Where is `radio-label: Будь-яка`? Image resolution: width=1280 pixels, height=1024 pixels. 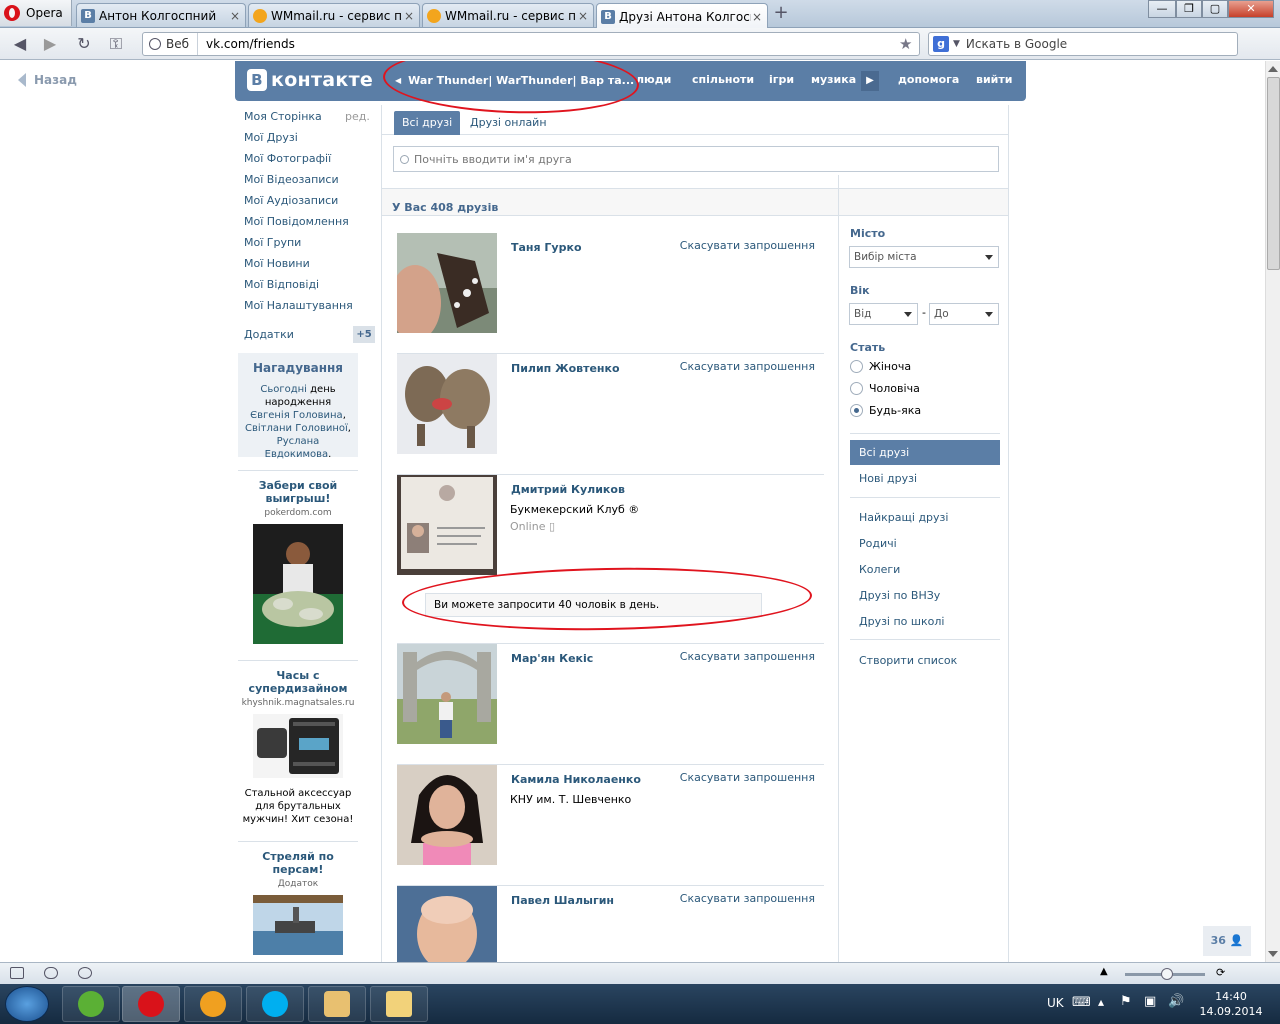
radio-label: Будь-яка is located at coordinates (895, 410).